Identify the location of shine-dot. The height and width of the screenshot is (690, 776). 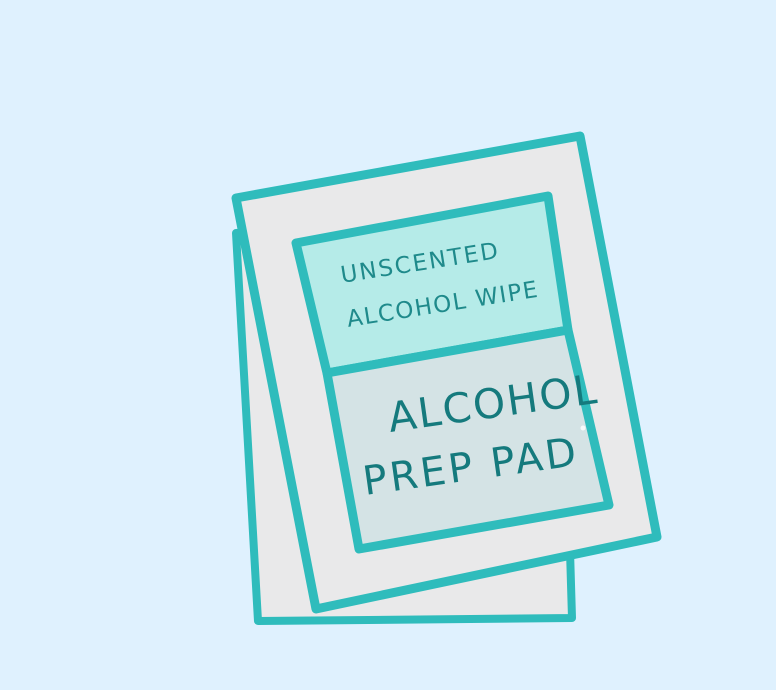
(583, 428).